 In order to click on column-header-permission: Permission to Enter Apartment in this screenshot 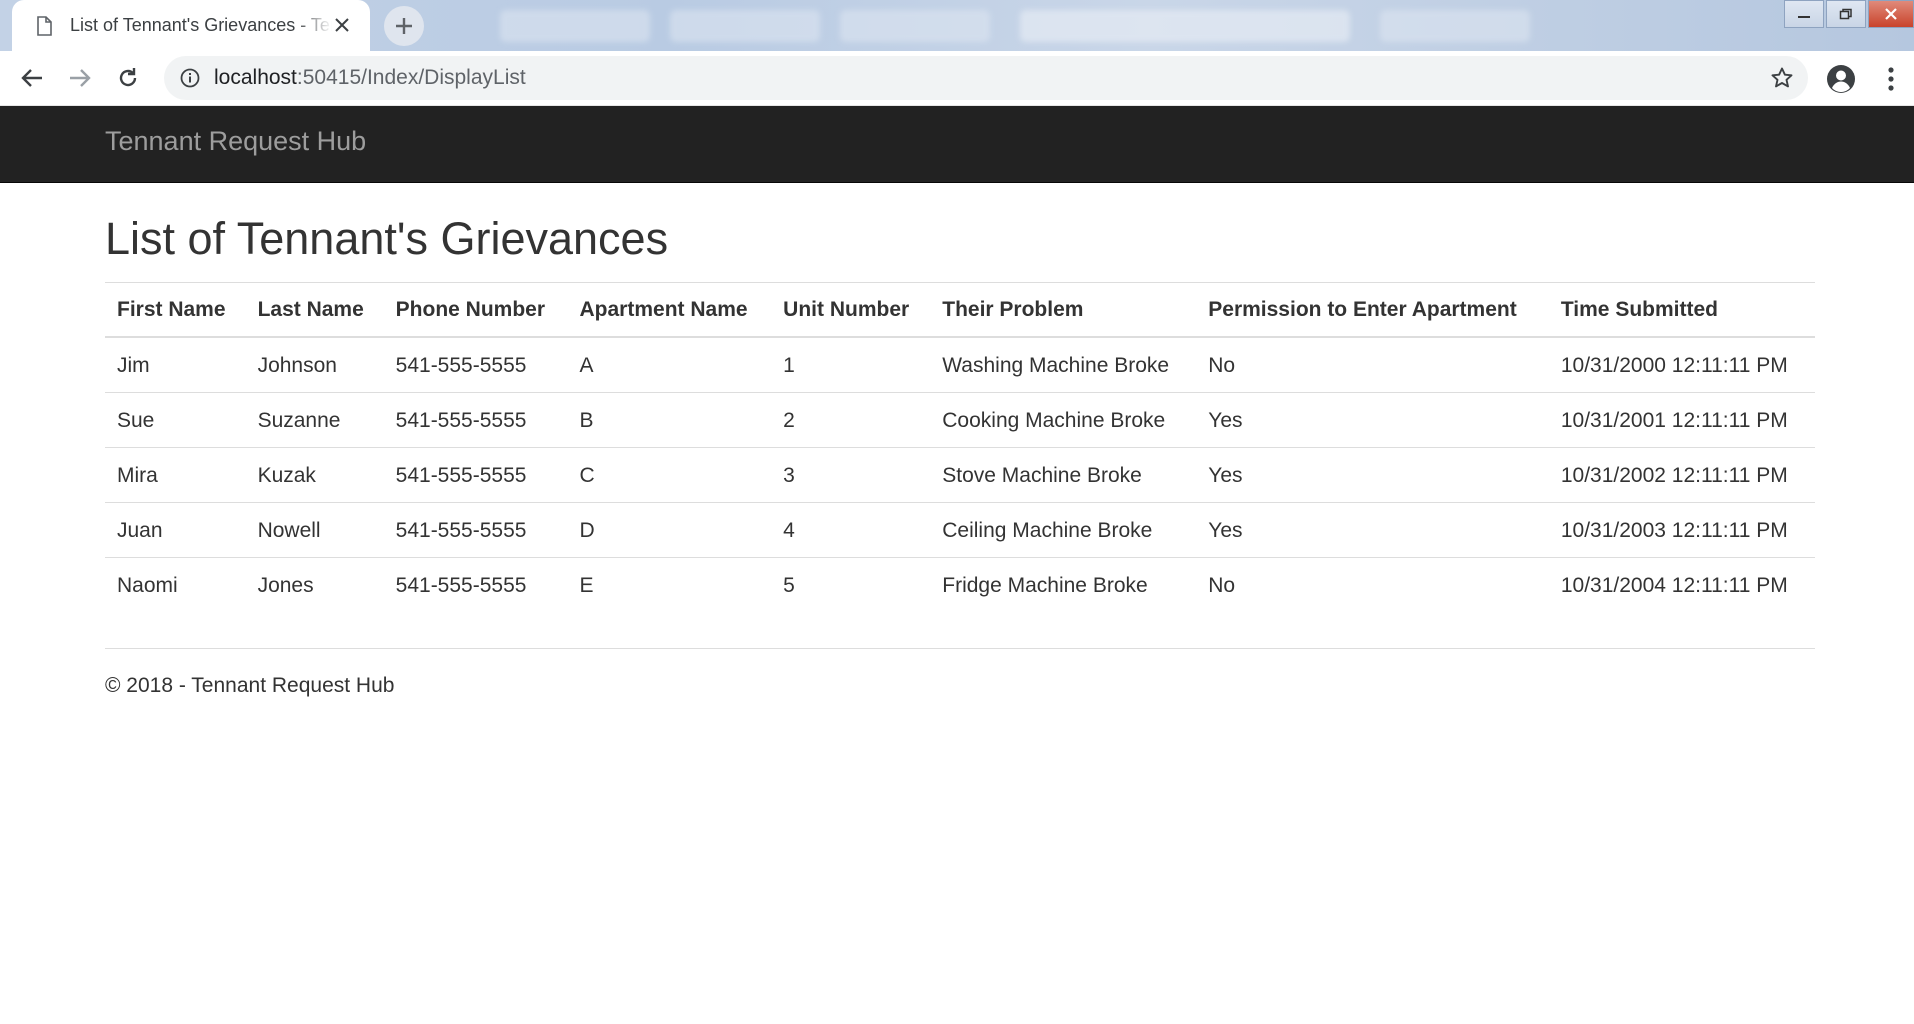, I will do `click(1372, 310)`.